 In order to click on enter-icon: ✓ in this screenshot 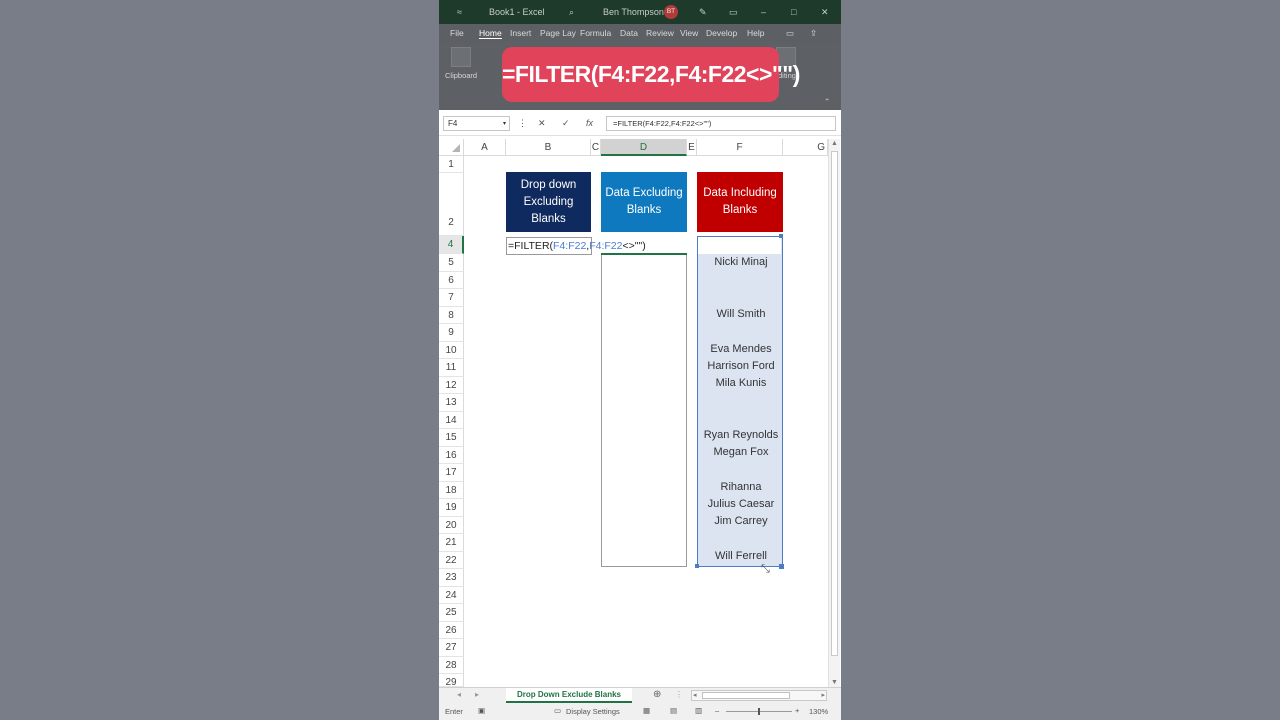, I will do `click(566, 123)`.